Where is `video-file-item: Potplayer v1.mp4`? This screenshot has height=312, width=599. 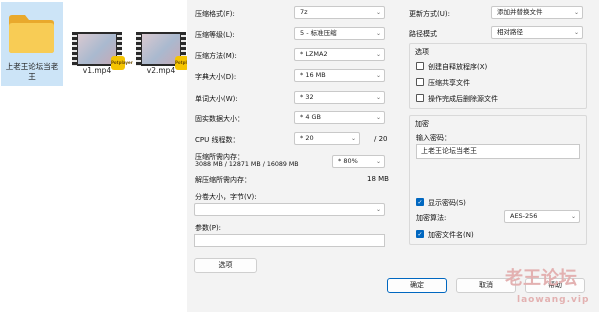 video-file-item: Potplayer v1.mp4 is located at coordinates (99, 44).